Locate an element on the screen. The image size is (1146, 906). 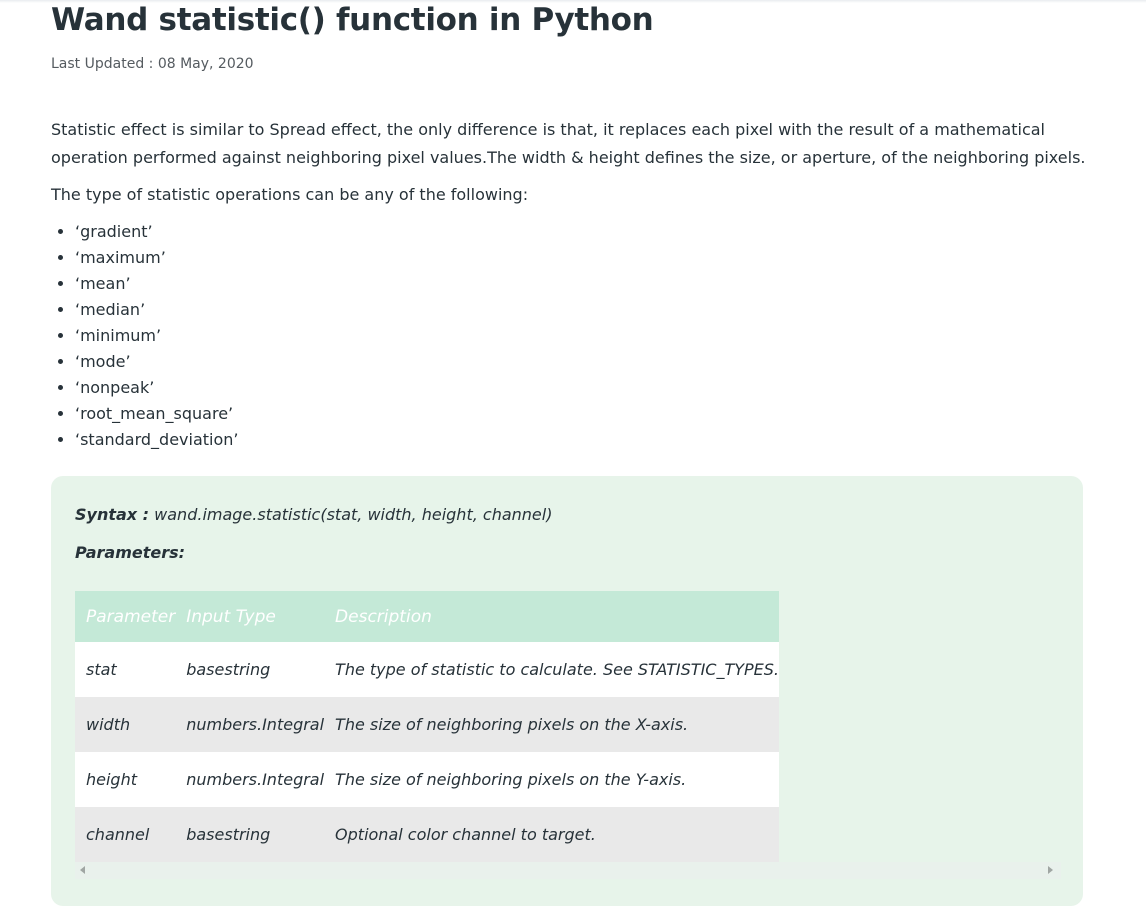
scroll-right-arrow-icon is located at coordinates (1050, 870).